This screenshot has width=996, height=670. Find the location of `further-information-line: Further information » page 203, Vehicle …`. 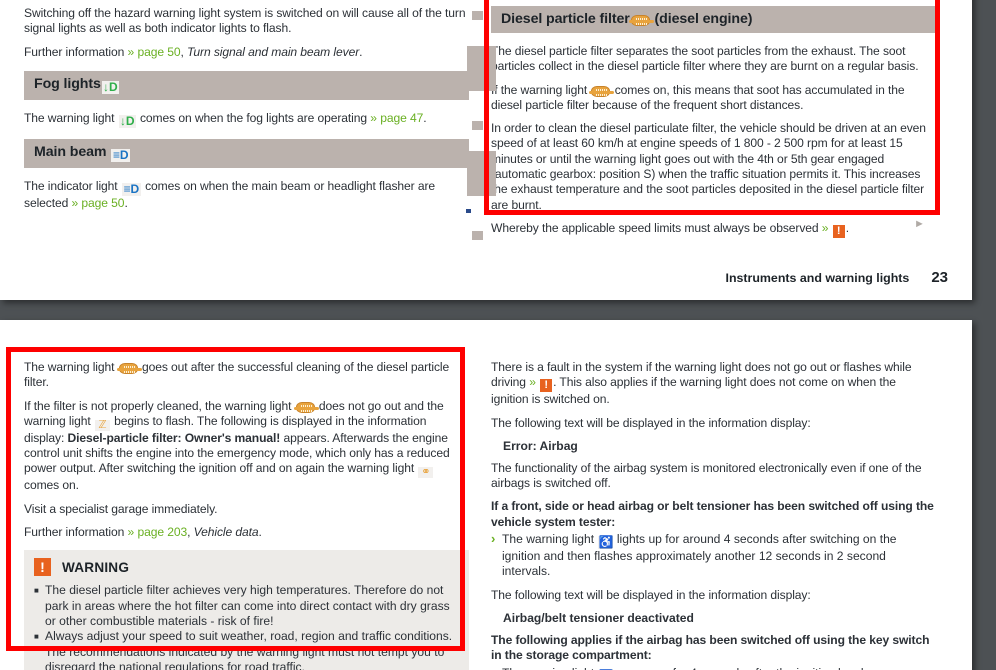

further-information-line: Further information » page 203, Vehicle … is located at coordinates (246, 532).